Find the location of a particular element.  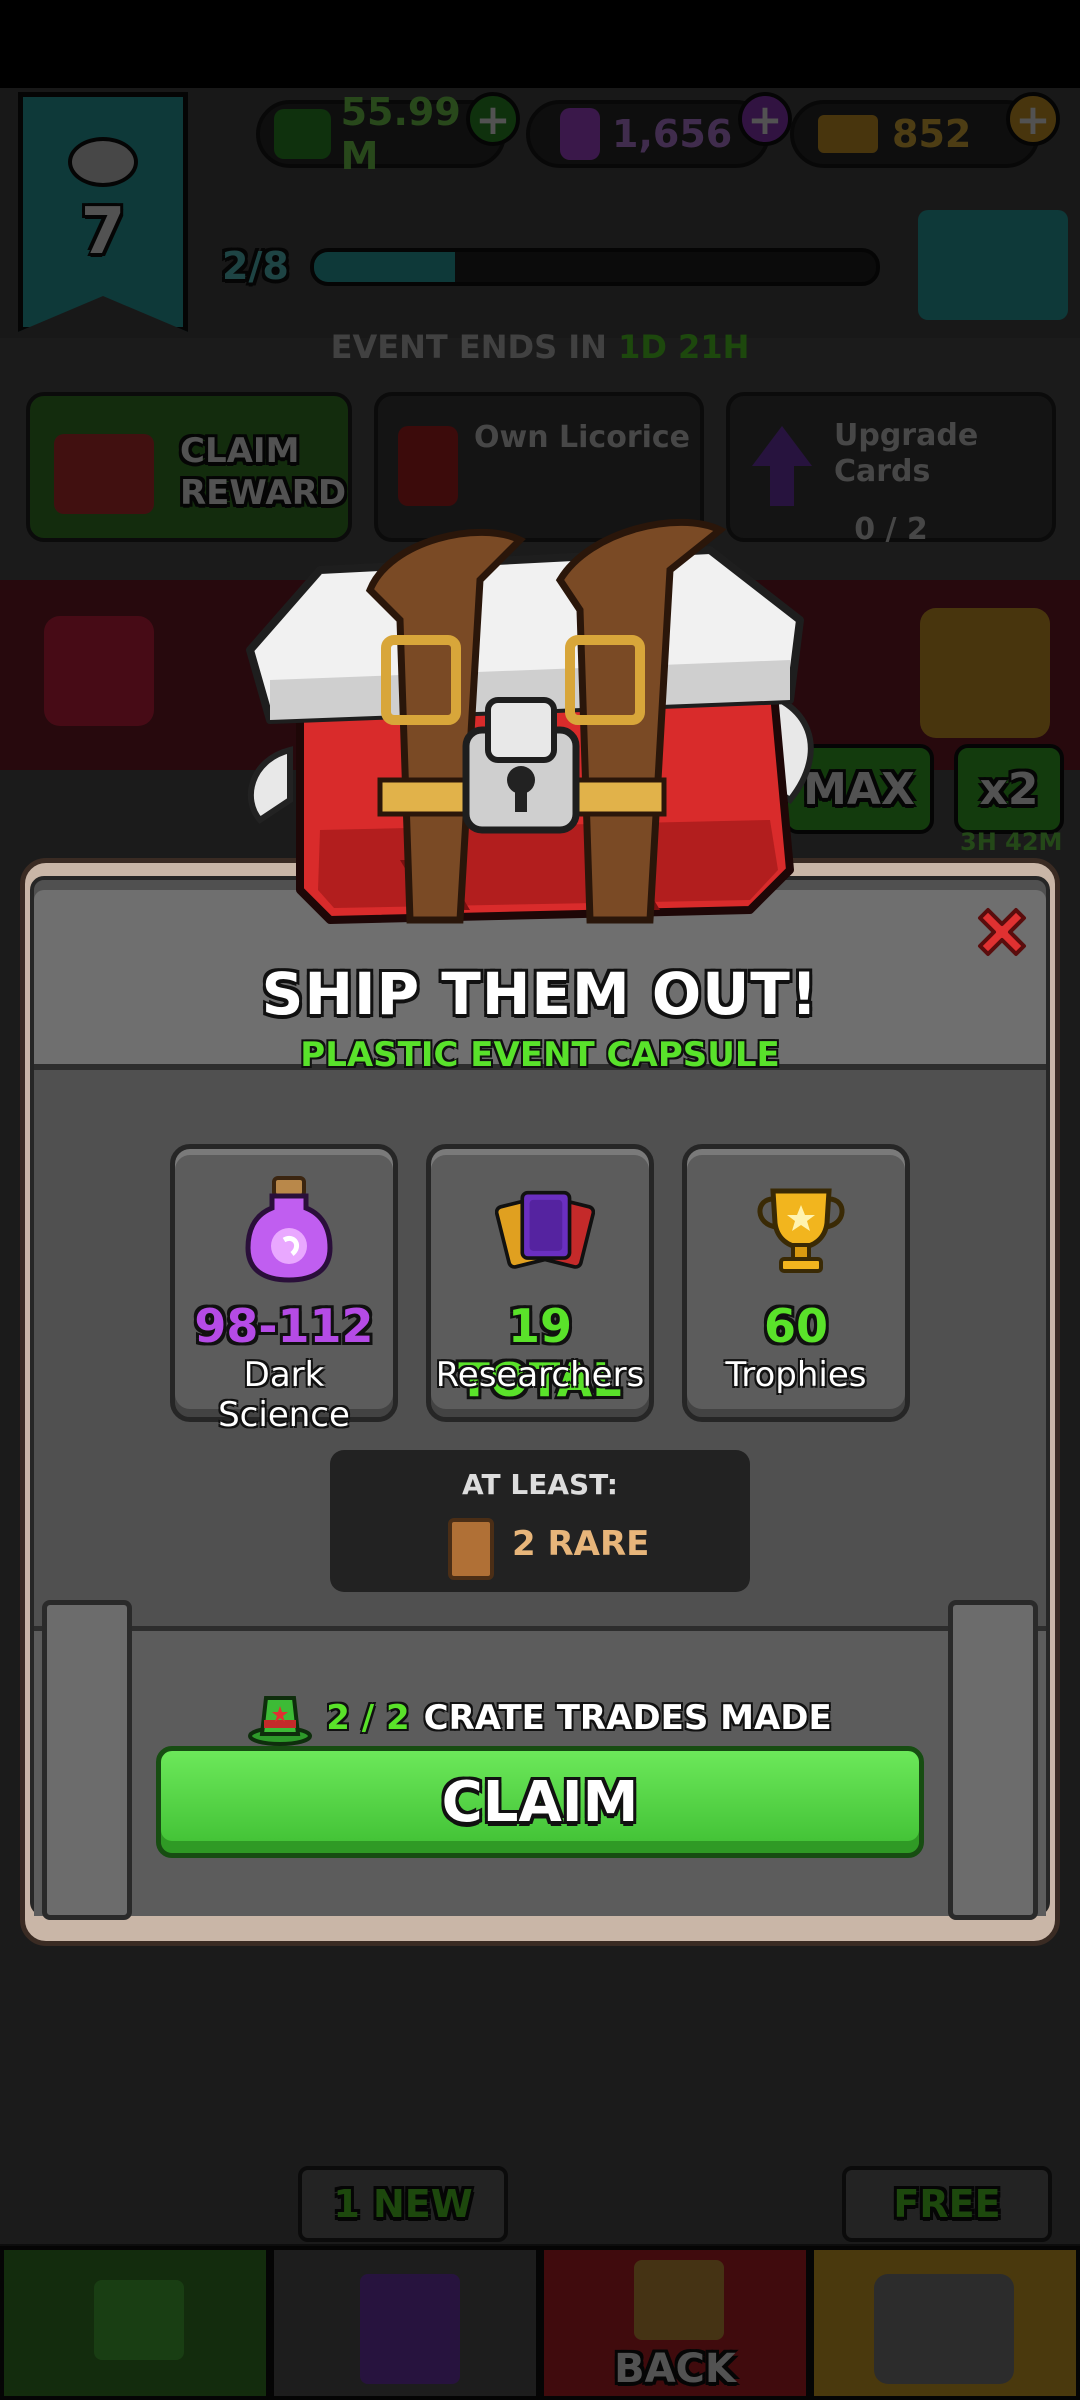

cards-icon is located at coordinates (545, 1229).